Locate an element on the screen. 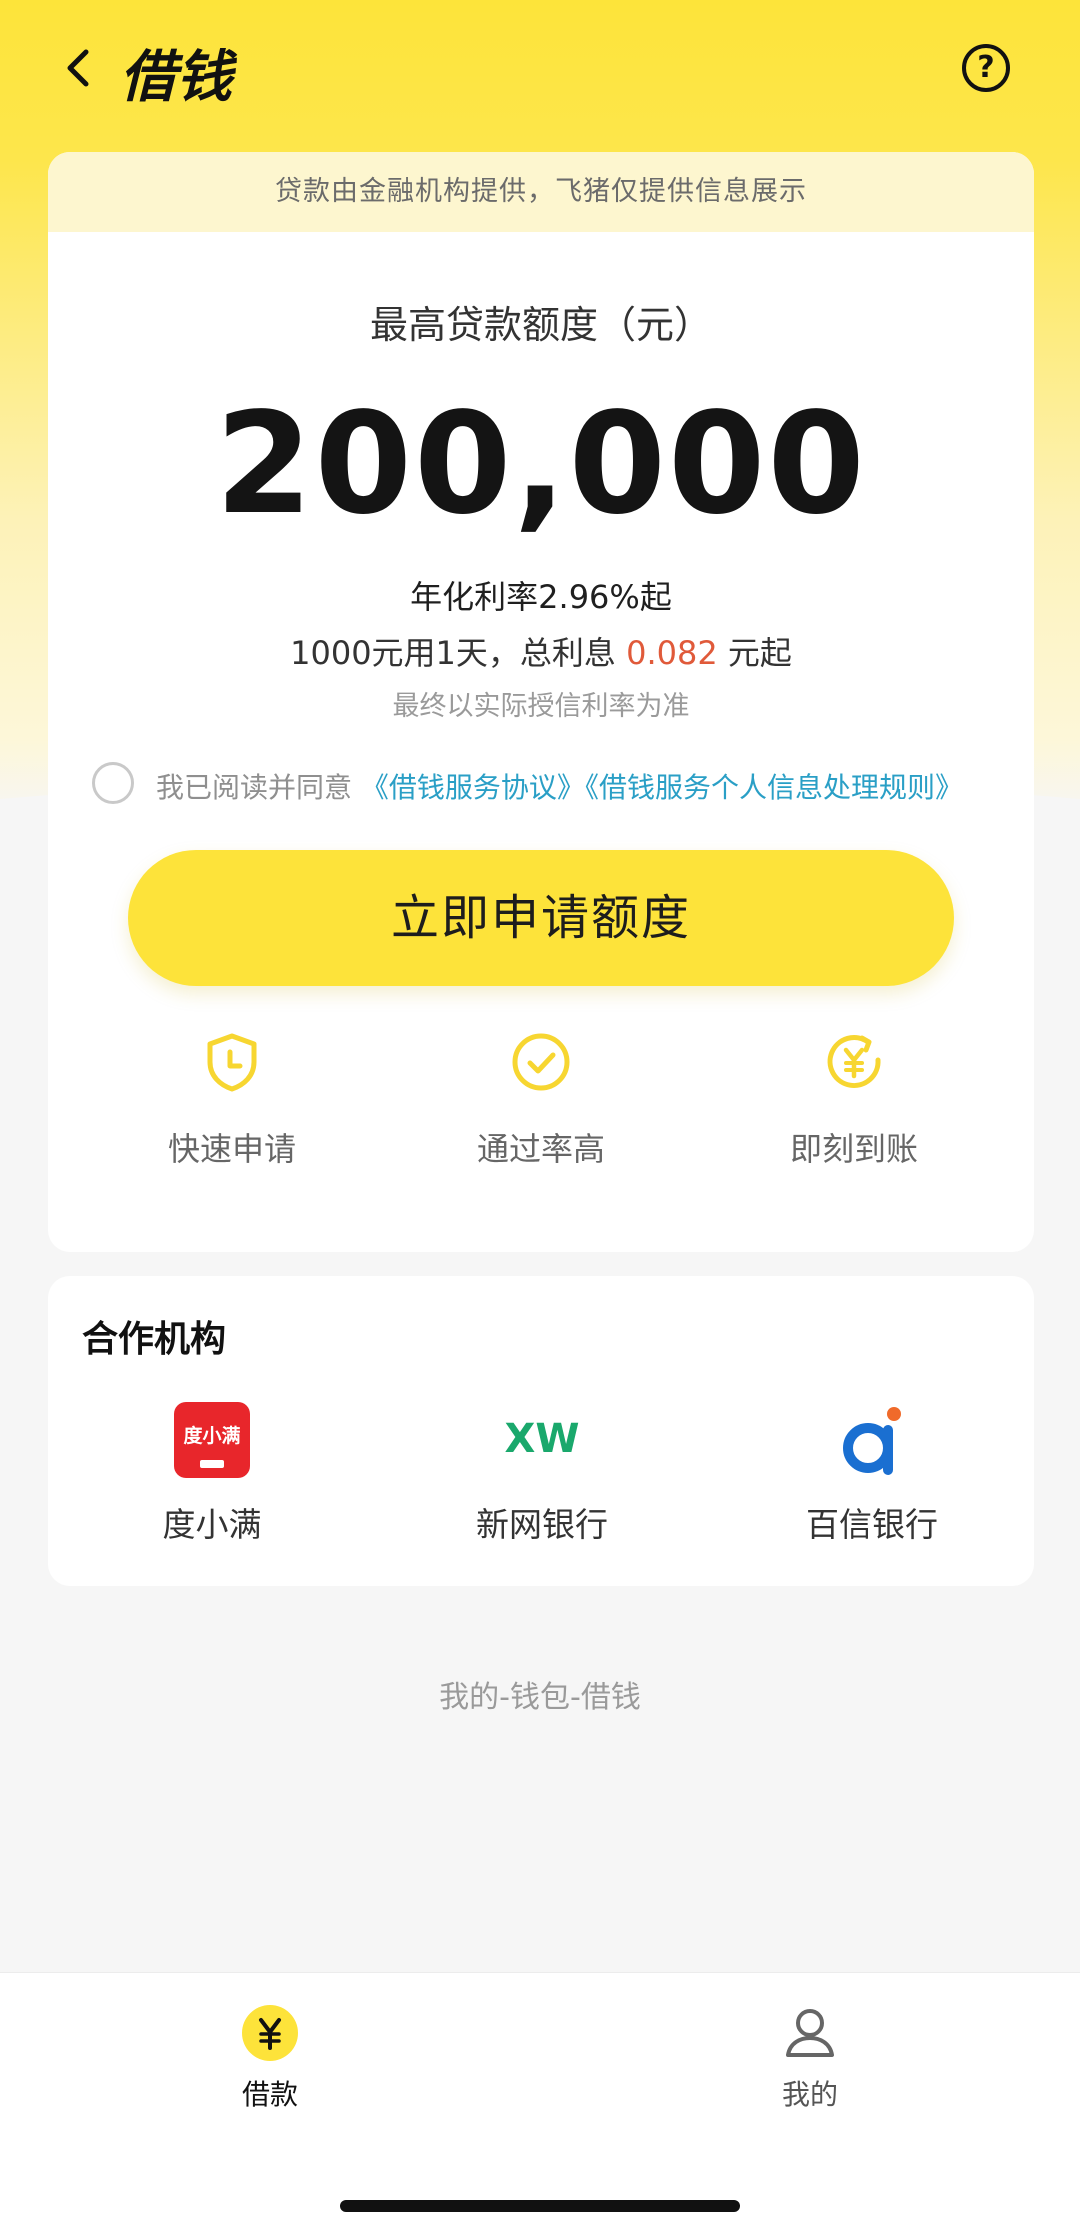 The image size is (1080, 2235). duxiaoman-logo-text: 度小满 is located at coordinates (211, 1435).